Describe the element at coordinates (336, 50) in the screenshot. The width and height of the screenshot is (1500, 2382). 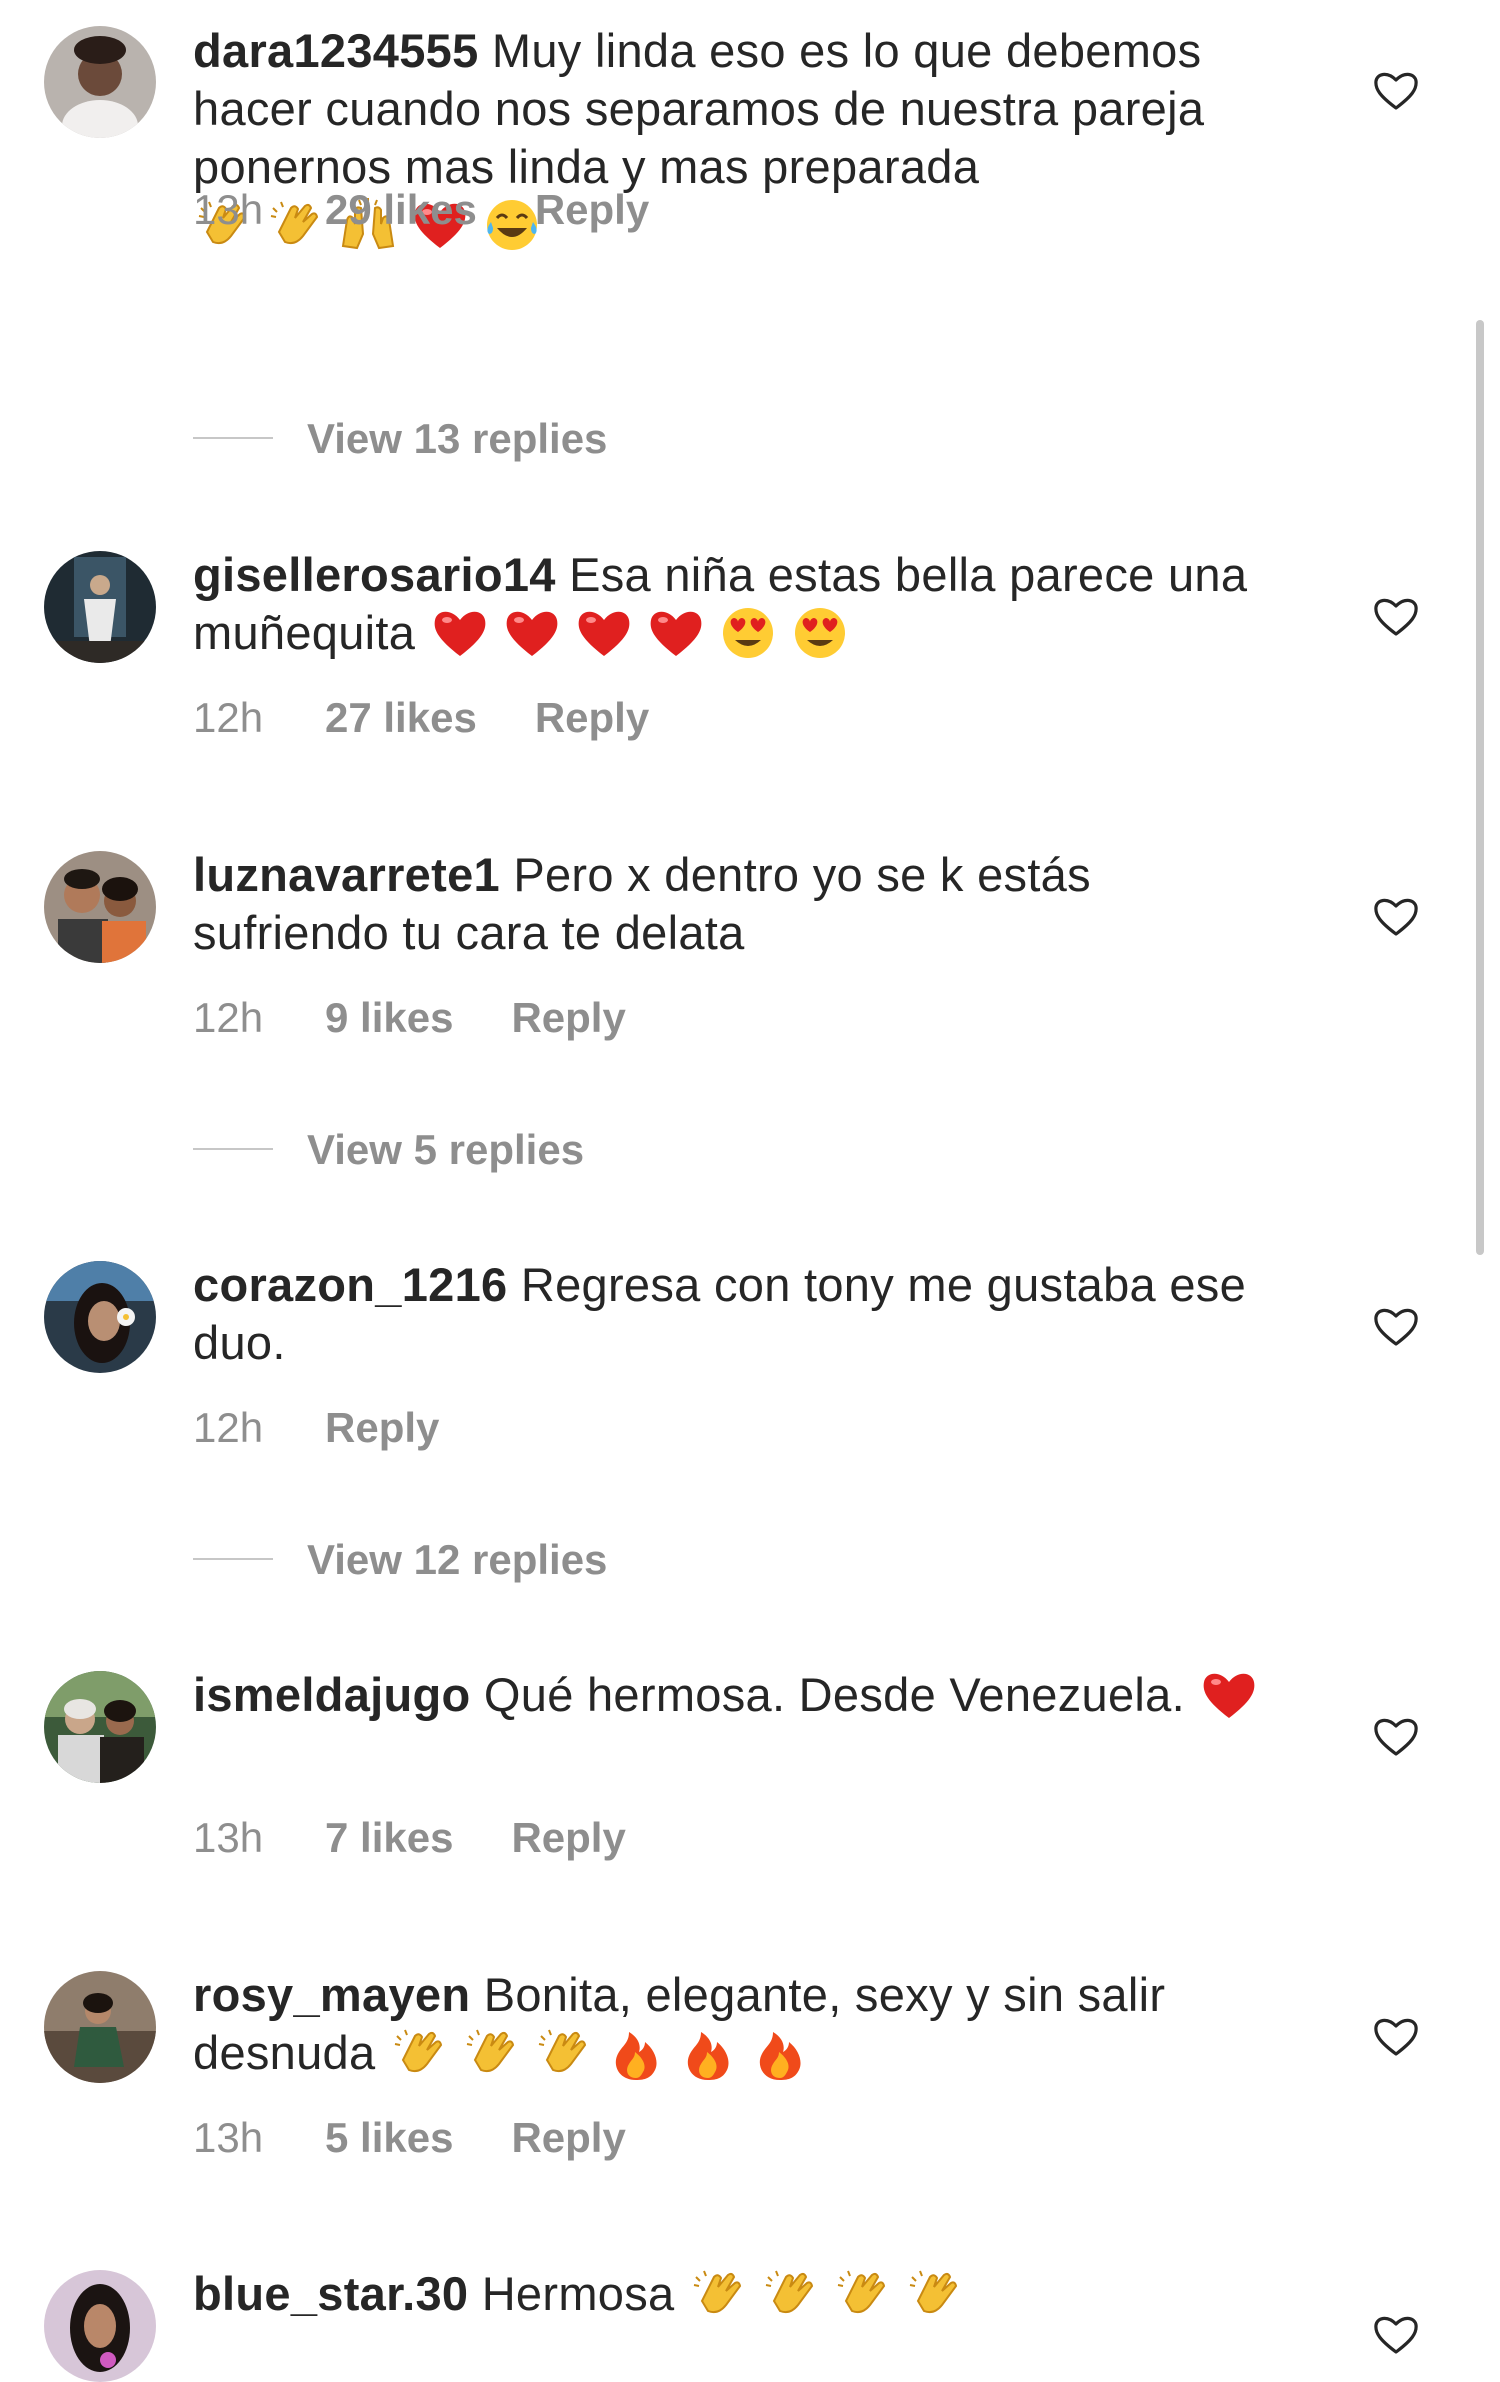
I see `comment-username: dara1234555` at that location.